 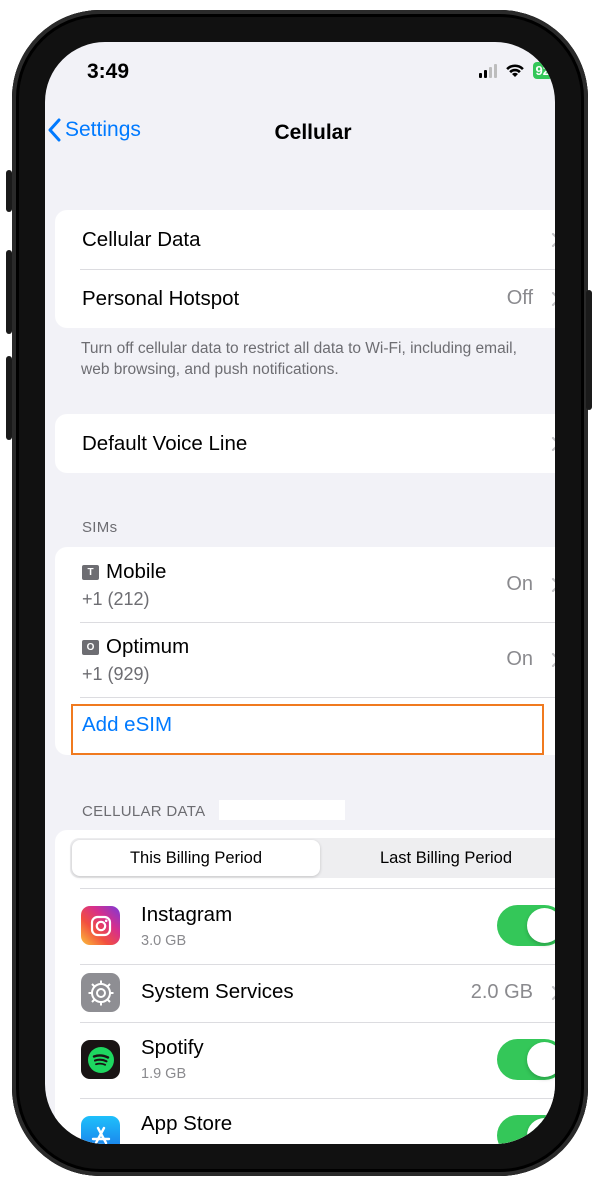 What do you see at coordinates (542, 70) in the screenshot?
I see `battery-badge: 92` at bounding box center [542, 70].